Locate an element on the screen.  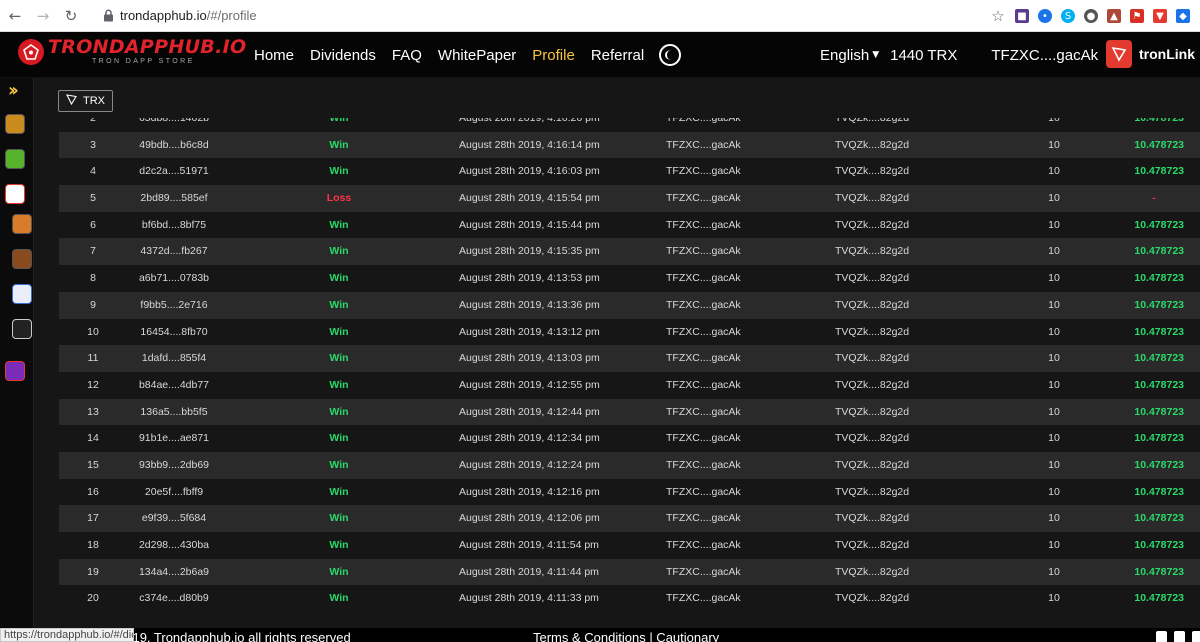
tx-hash: 2d298....430ba is located at coordinates (174, 545).